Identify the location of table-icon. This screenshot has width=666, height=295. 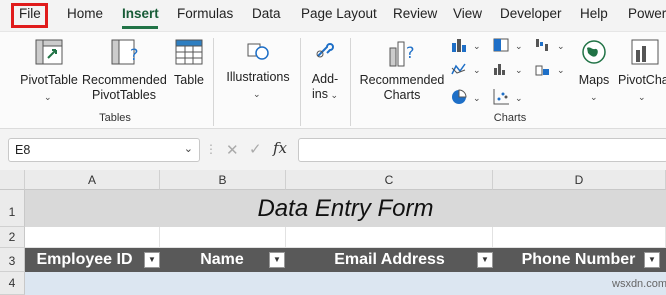
(189, 53).